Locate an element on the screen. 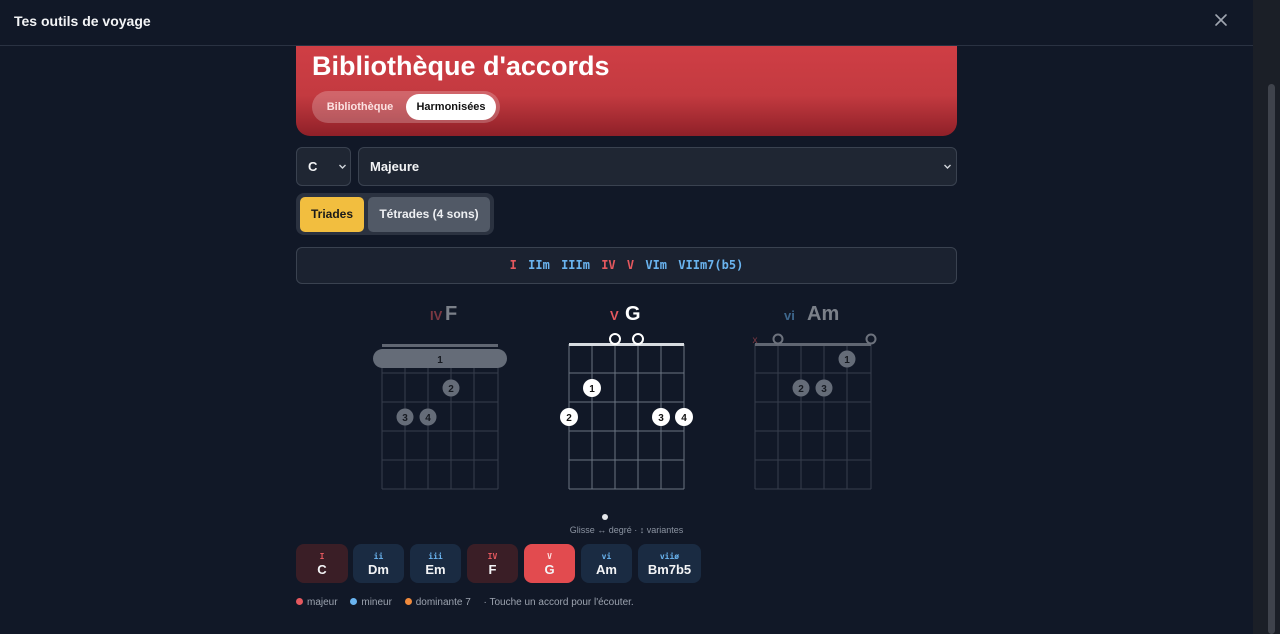 Image resolution: width=1280 pixels, height=634 pixels. chip-degree: V is located at coordinates (549, 556).